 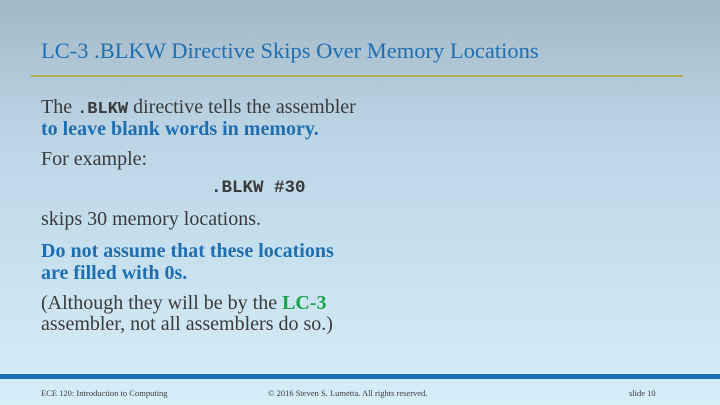 I want to click on blkw-code: .BLKW, so click(x=103, y=109).